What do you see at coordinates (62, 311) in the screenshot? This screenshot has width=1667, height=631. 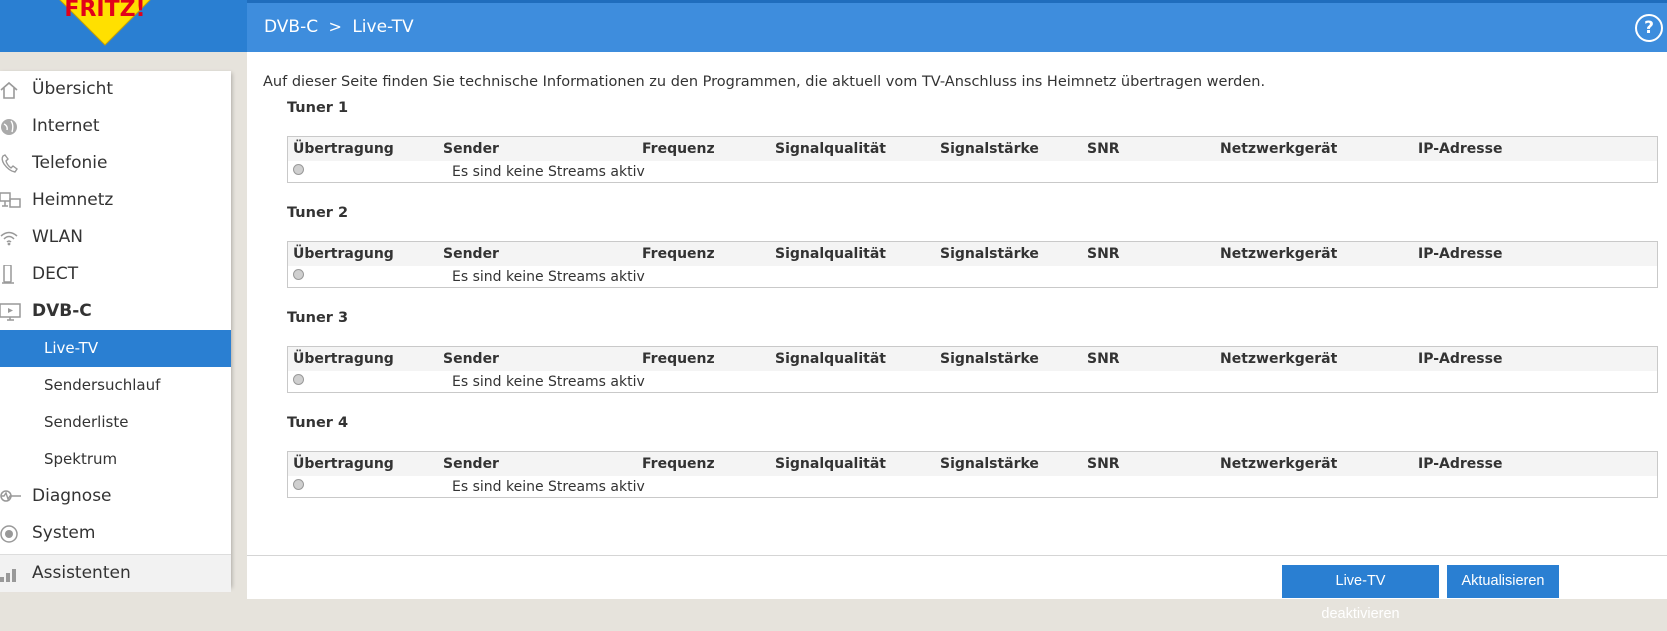 I see `sidebar-item-label: DVB-C` at bounding box center [62, 311].